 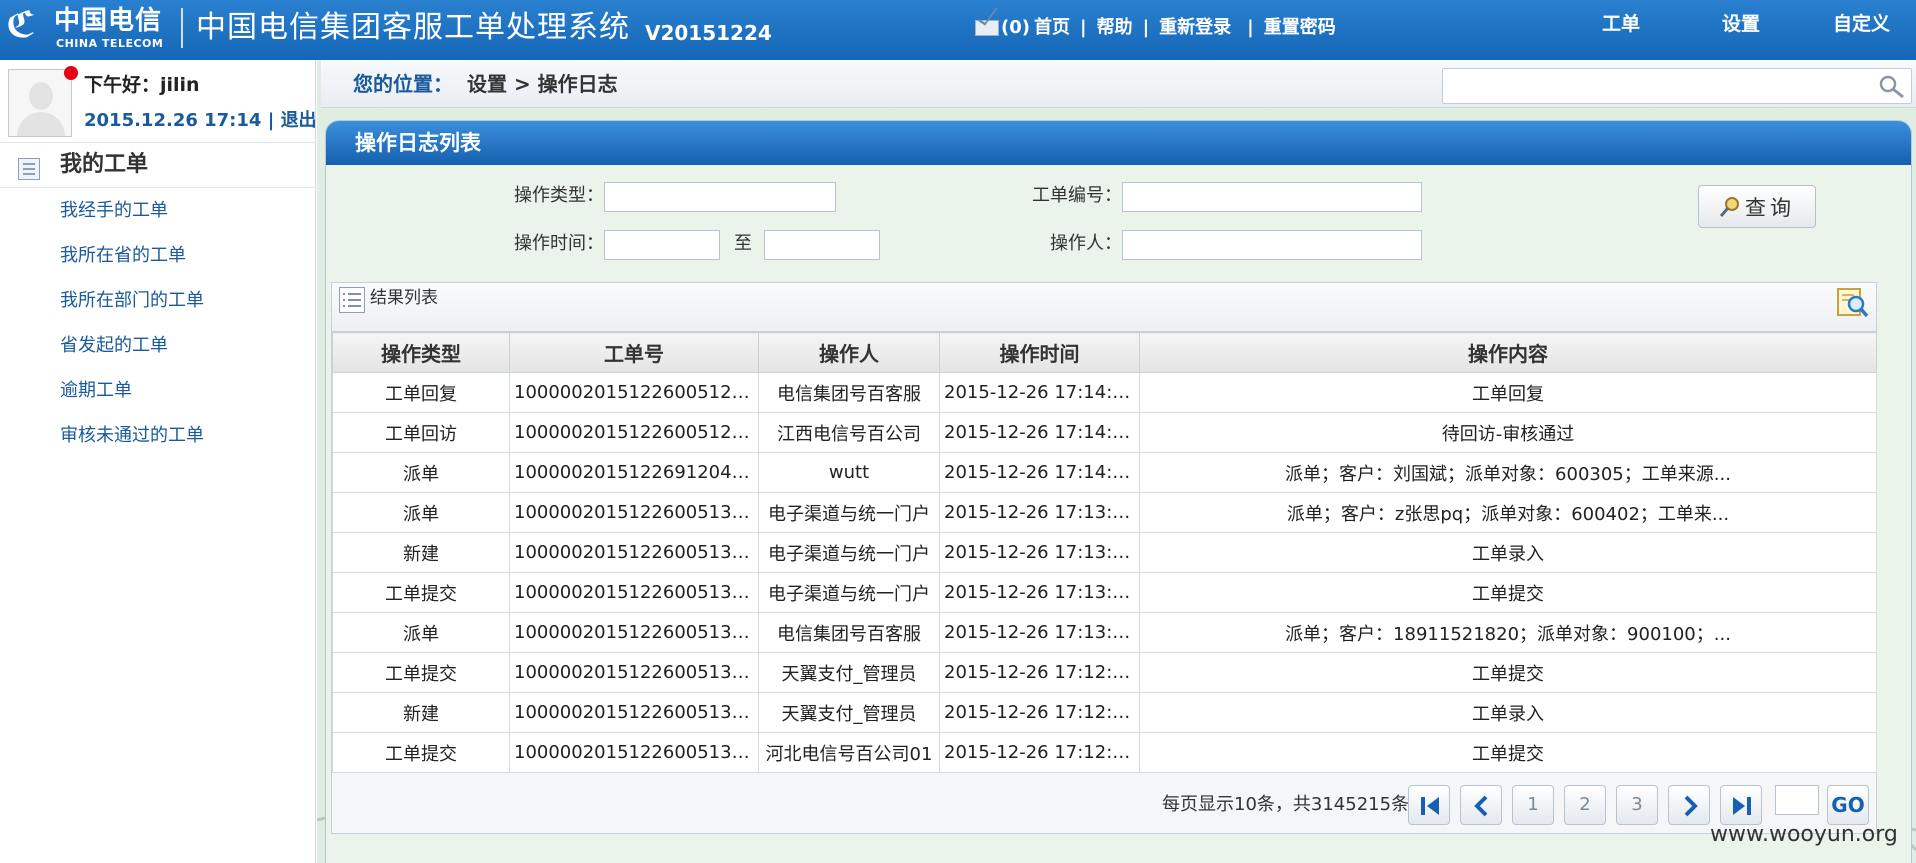 I want to click on nav-settings: 设置, so click(x=1741, y=24).